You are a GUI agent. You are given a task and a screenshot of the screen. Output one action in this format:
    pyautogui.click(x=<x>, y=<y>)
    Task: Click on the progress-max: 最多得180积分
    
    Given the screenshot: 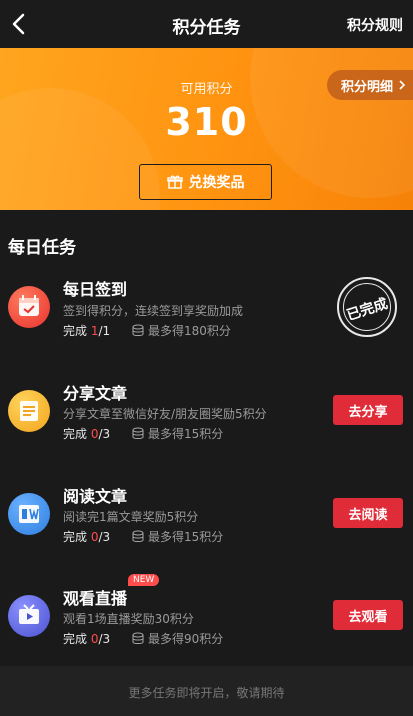 What is the action you would take?
    pyautogui.click(x=189, y=331)
    